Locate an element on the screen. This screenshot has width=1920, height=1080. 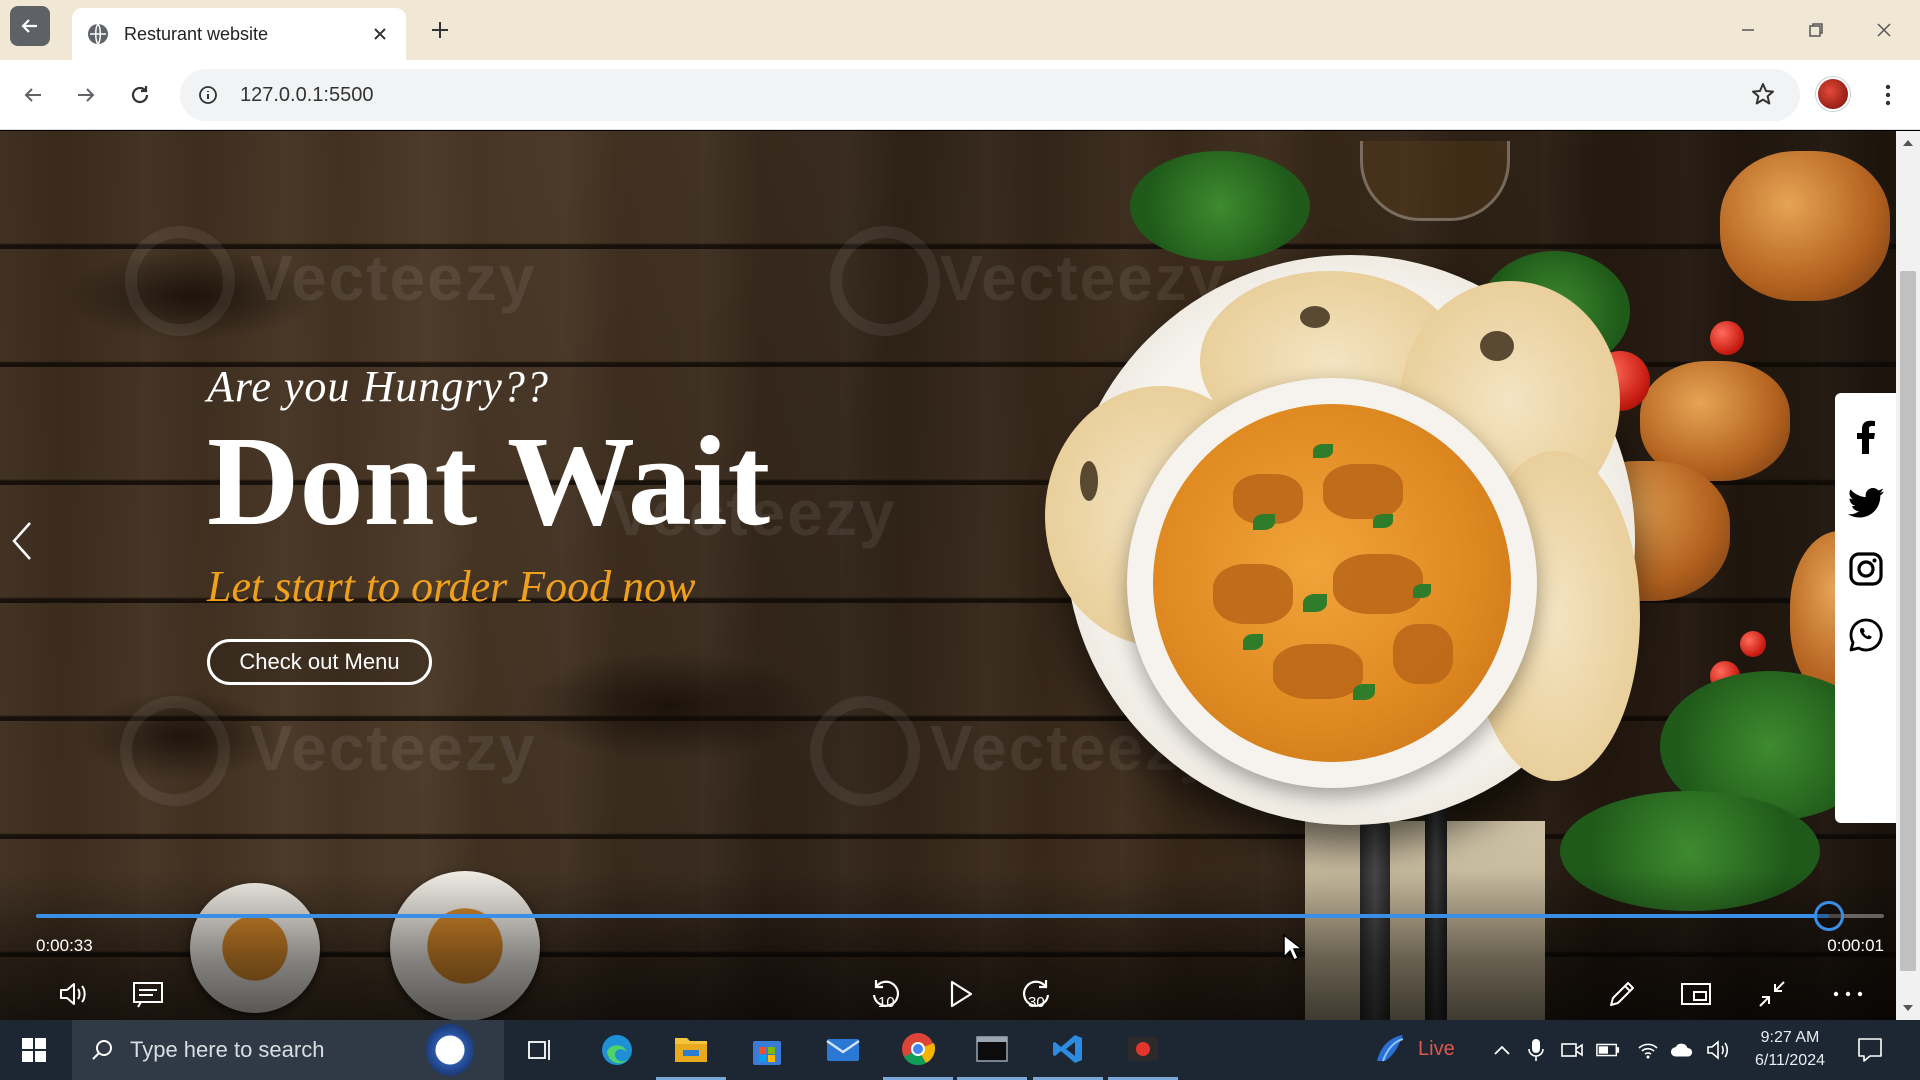
screen-recorder-icon is located at coordinates (1143, 1050).